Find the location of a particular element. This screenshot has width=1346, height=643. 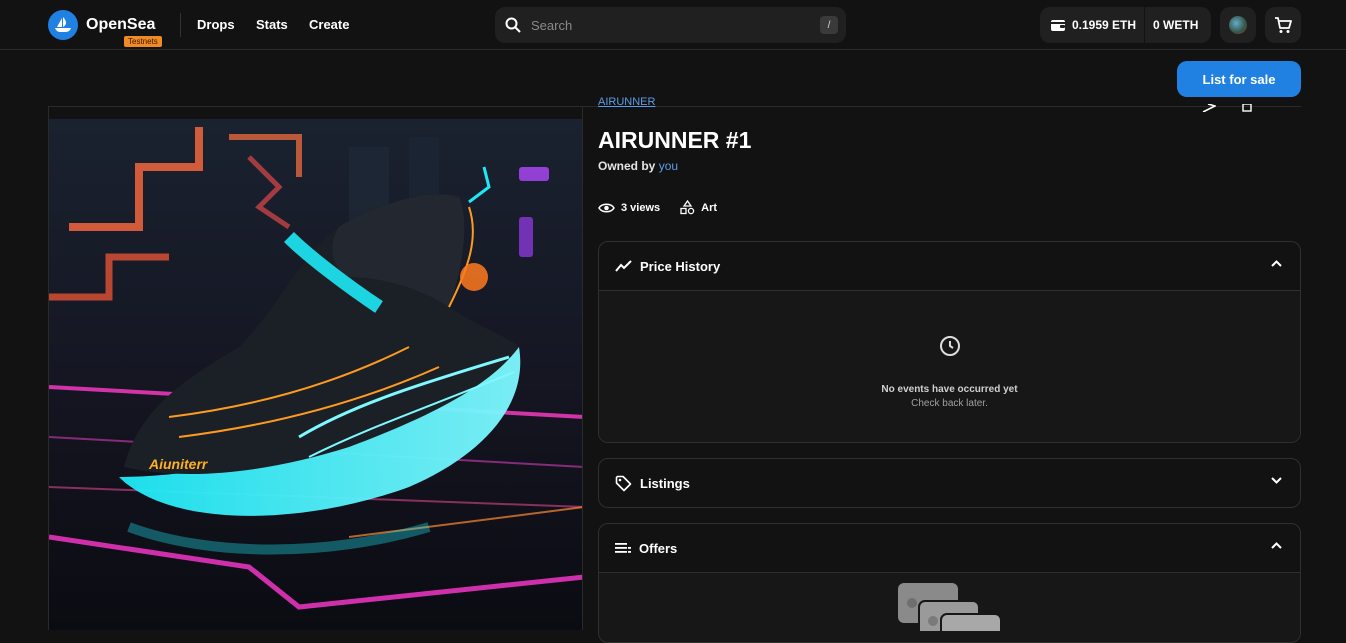

weth-balance: 0 WETH is located at coordinates (1176, 25).